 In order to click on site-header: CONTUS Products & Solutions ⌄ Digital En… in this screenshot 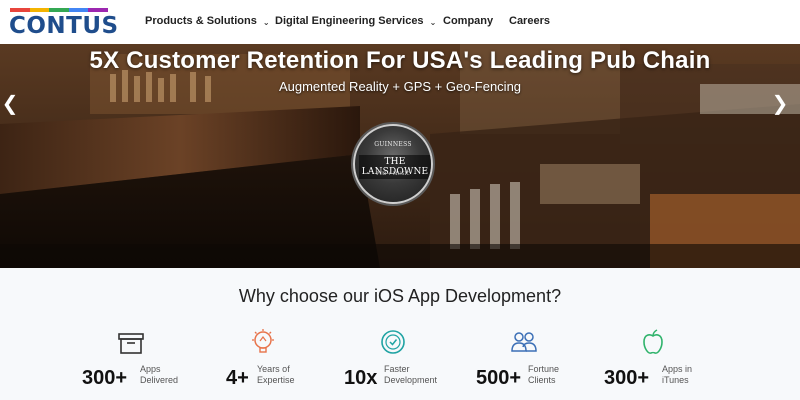, I will do `click(400, 22)`.